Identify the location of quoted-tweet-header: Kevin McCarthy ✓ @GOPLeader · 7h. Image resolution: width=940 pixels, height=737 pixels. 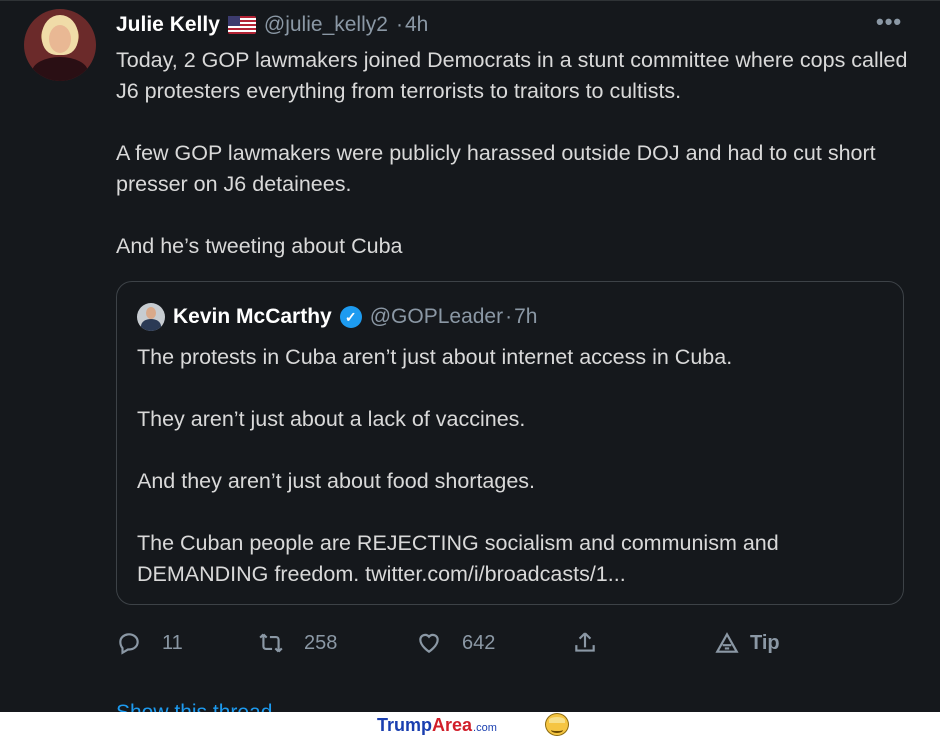
(337, 317).